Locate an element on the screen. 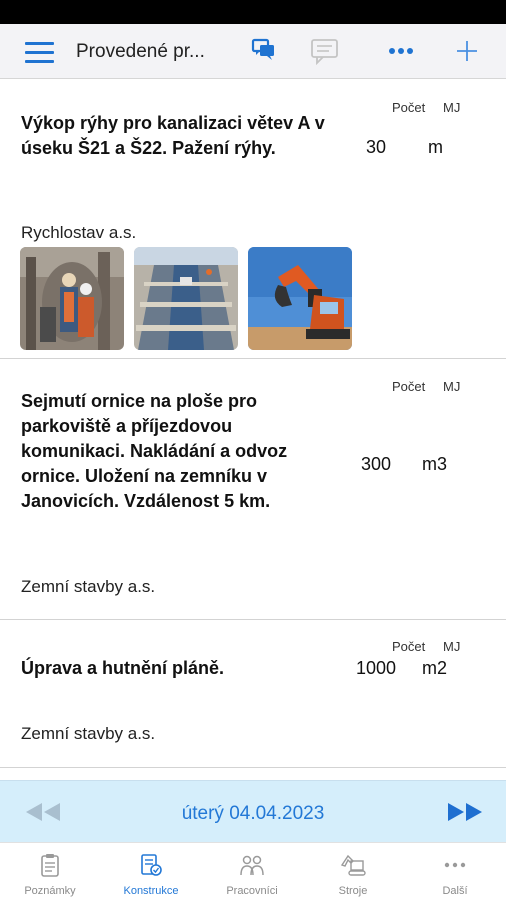 The image size is (506, 900). construction-doc-icon is located at coordinates (151, 865).